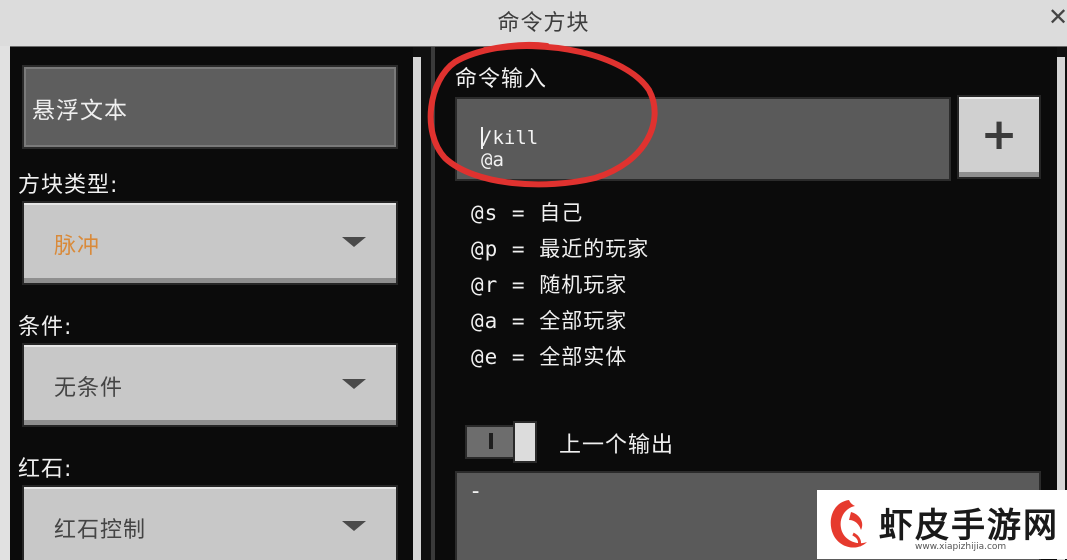 The image size is (1067, 560). Describe the element at coordinates (1056, 17) in the screenshot. I see `close-icon: ✕` at that location.